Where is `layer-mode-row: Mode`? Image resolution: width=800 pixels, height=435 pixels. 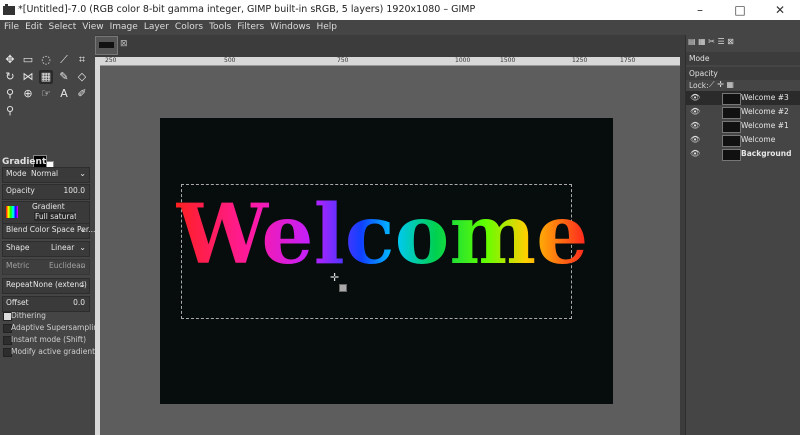
layer-mode-row: Mode is located at coordinates (743, 58).